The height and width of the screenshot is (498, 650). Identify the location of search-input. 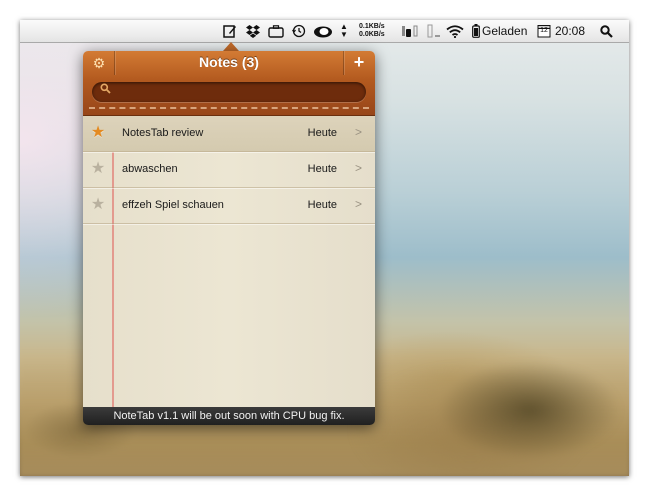
(238, 93).